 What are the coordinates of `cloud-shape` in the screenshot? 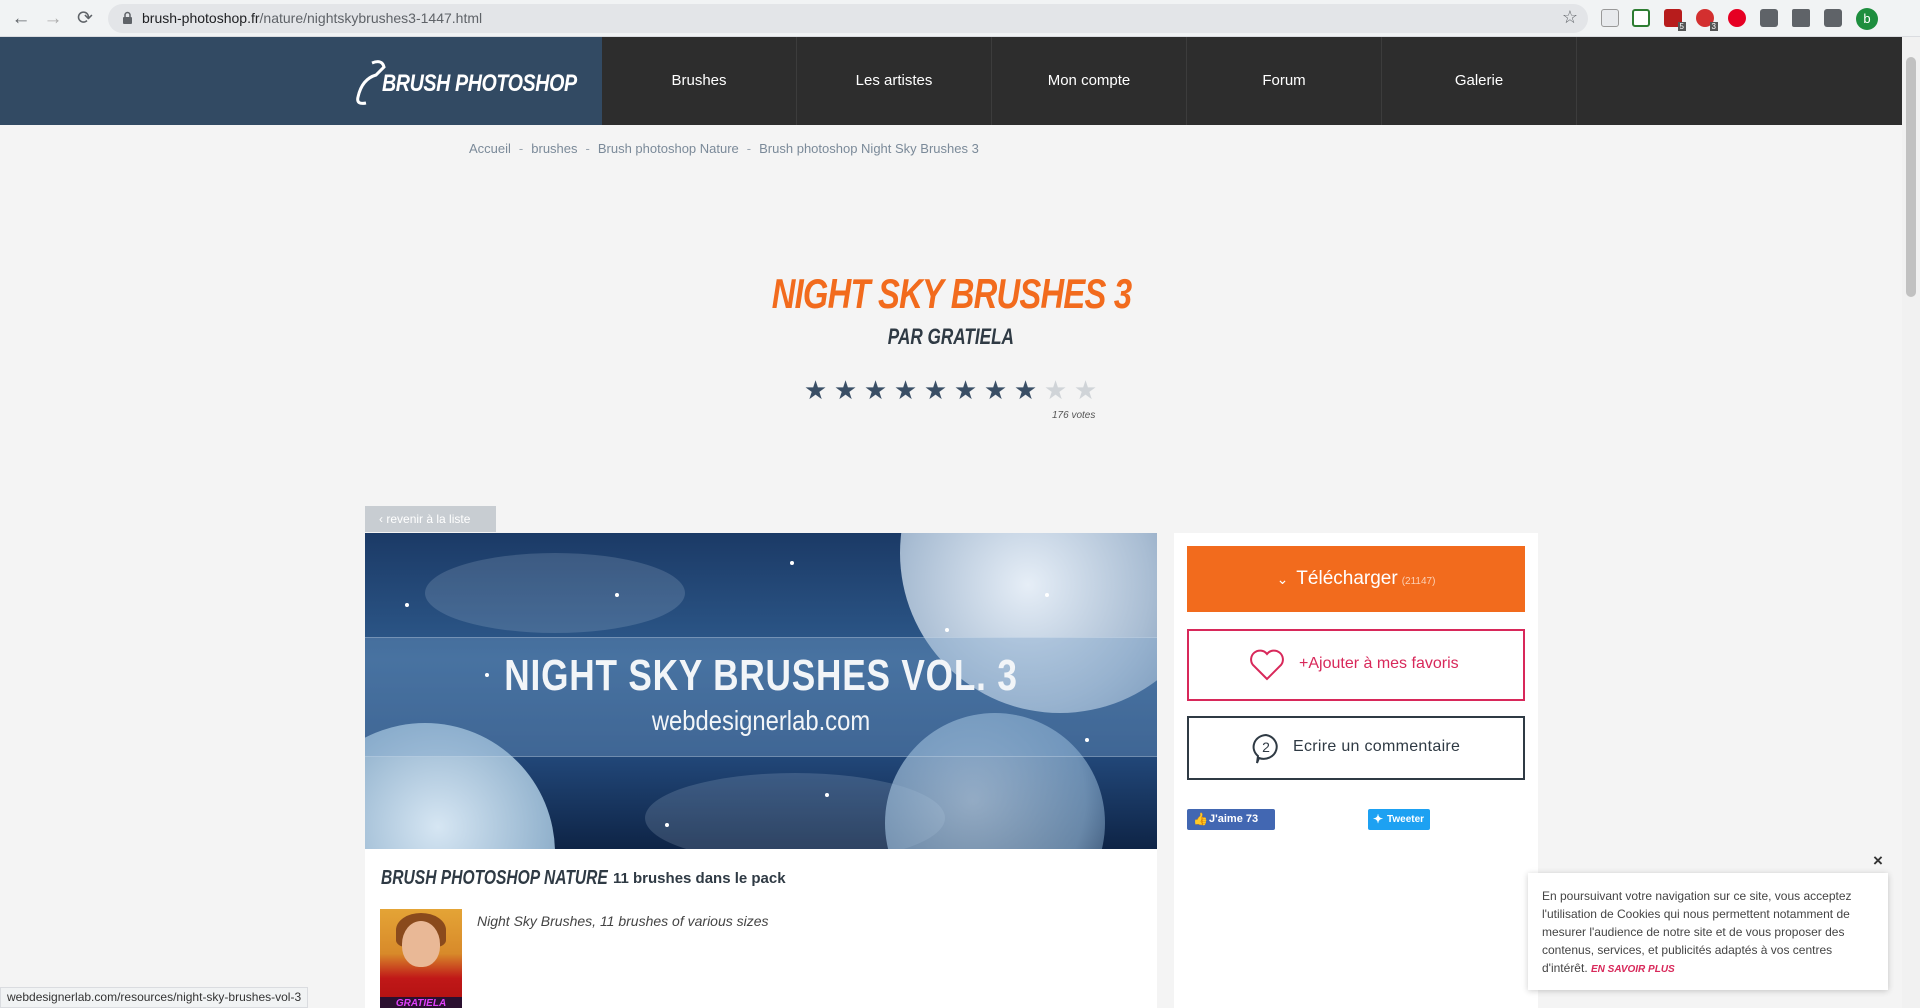 It's located at (555, 593).